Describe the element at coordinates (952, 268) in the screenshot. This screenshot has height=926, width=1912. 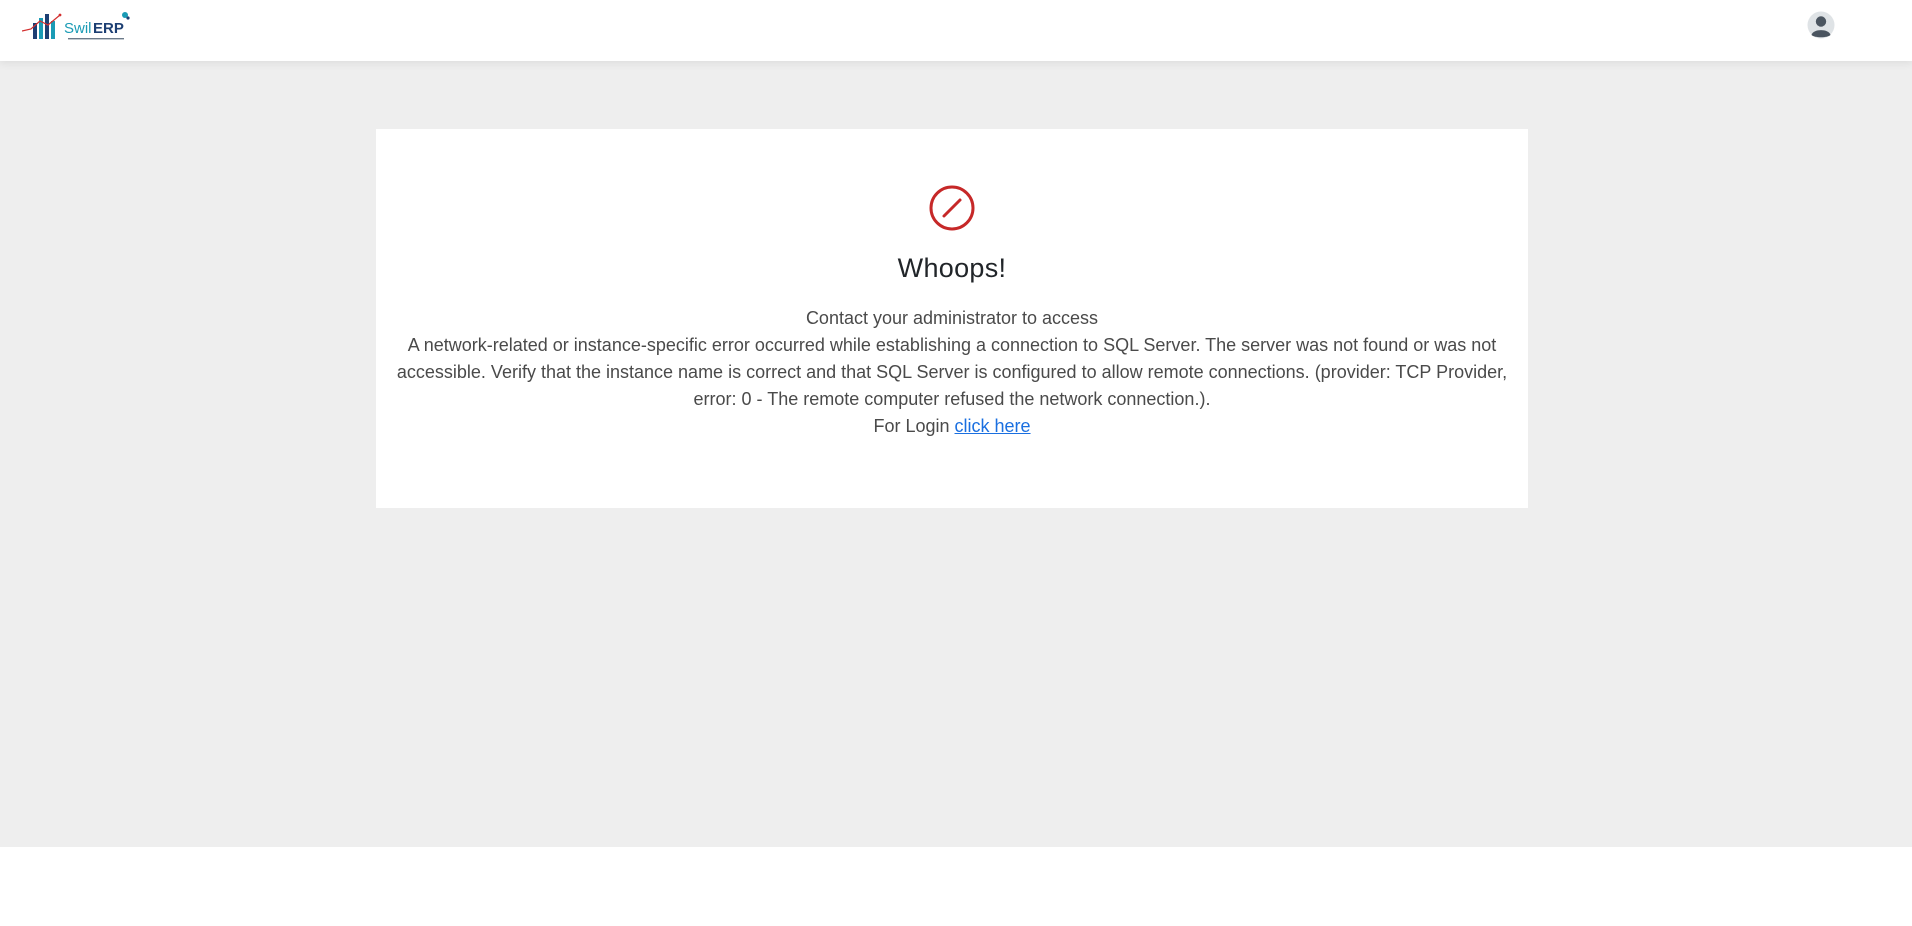
I see `error-title: Whoops!` at that location.